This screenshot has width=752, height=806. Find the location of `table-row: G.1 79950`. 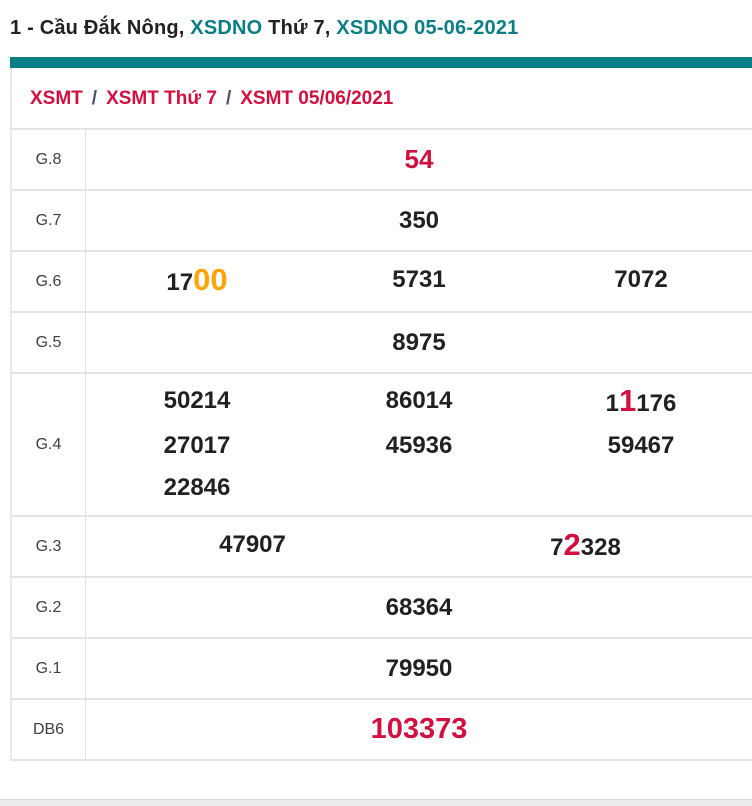

table-row: G.1 79950 is located at coordinates (382, 669).